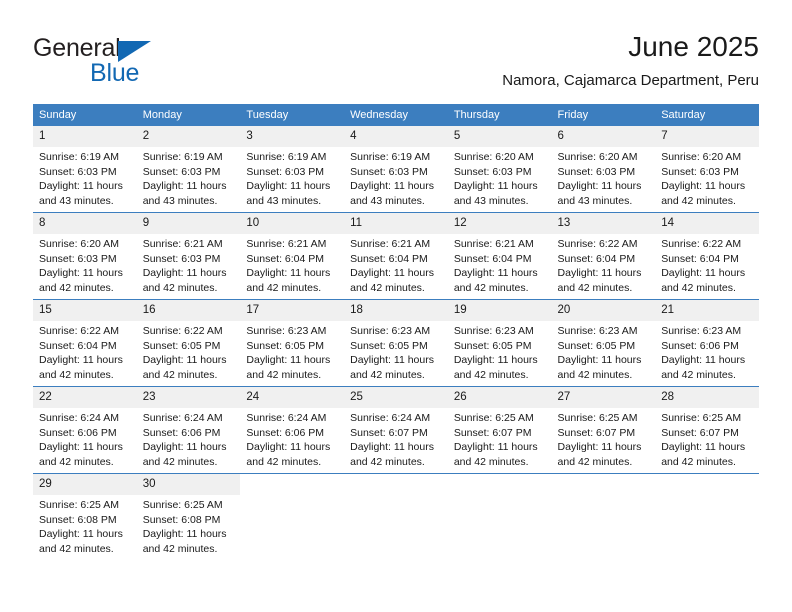 The height and width of the screenshot is (612, 792). I want to click on day-number: 2, so click(188, 136).